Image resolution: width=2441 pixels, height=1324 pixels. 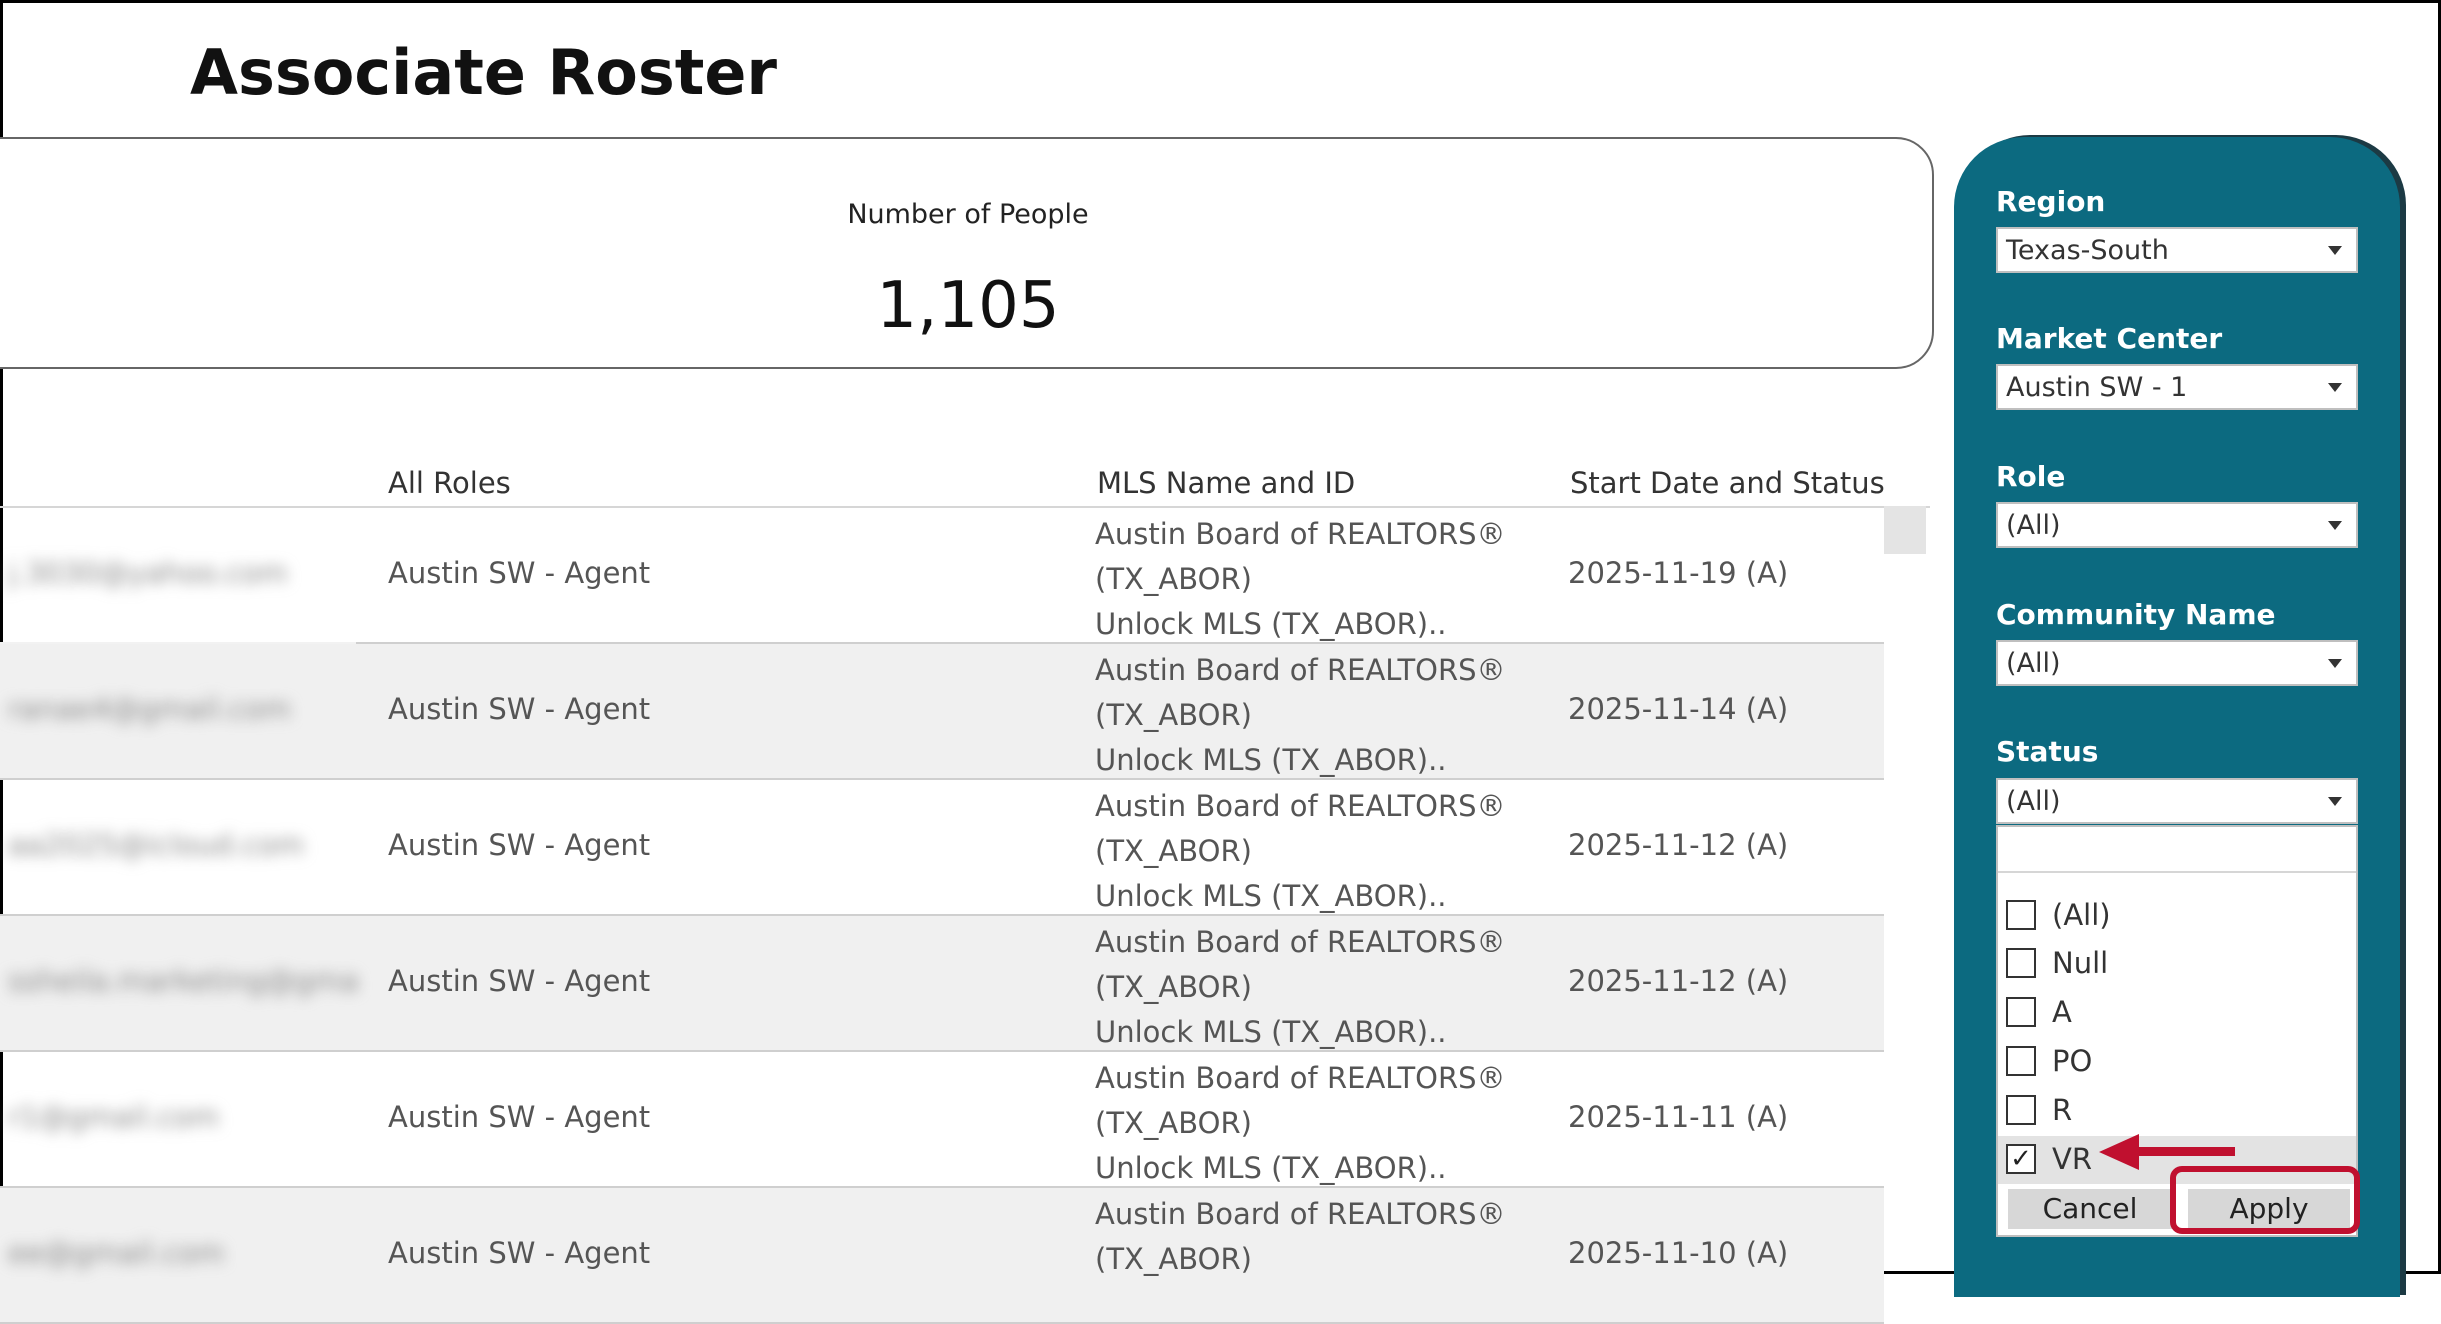 I want to click on status-option-label: VR, so click(x=2072, y=1159).